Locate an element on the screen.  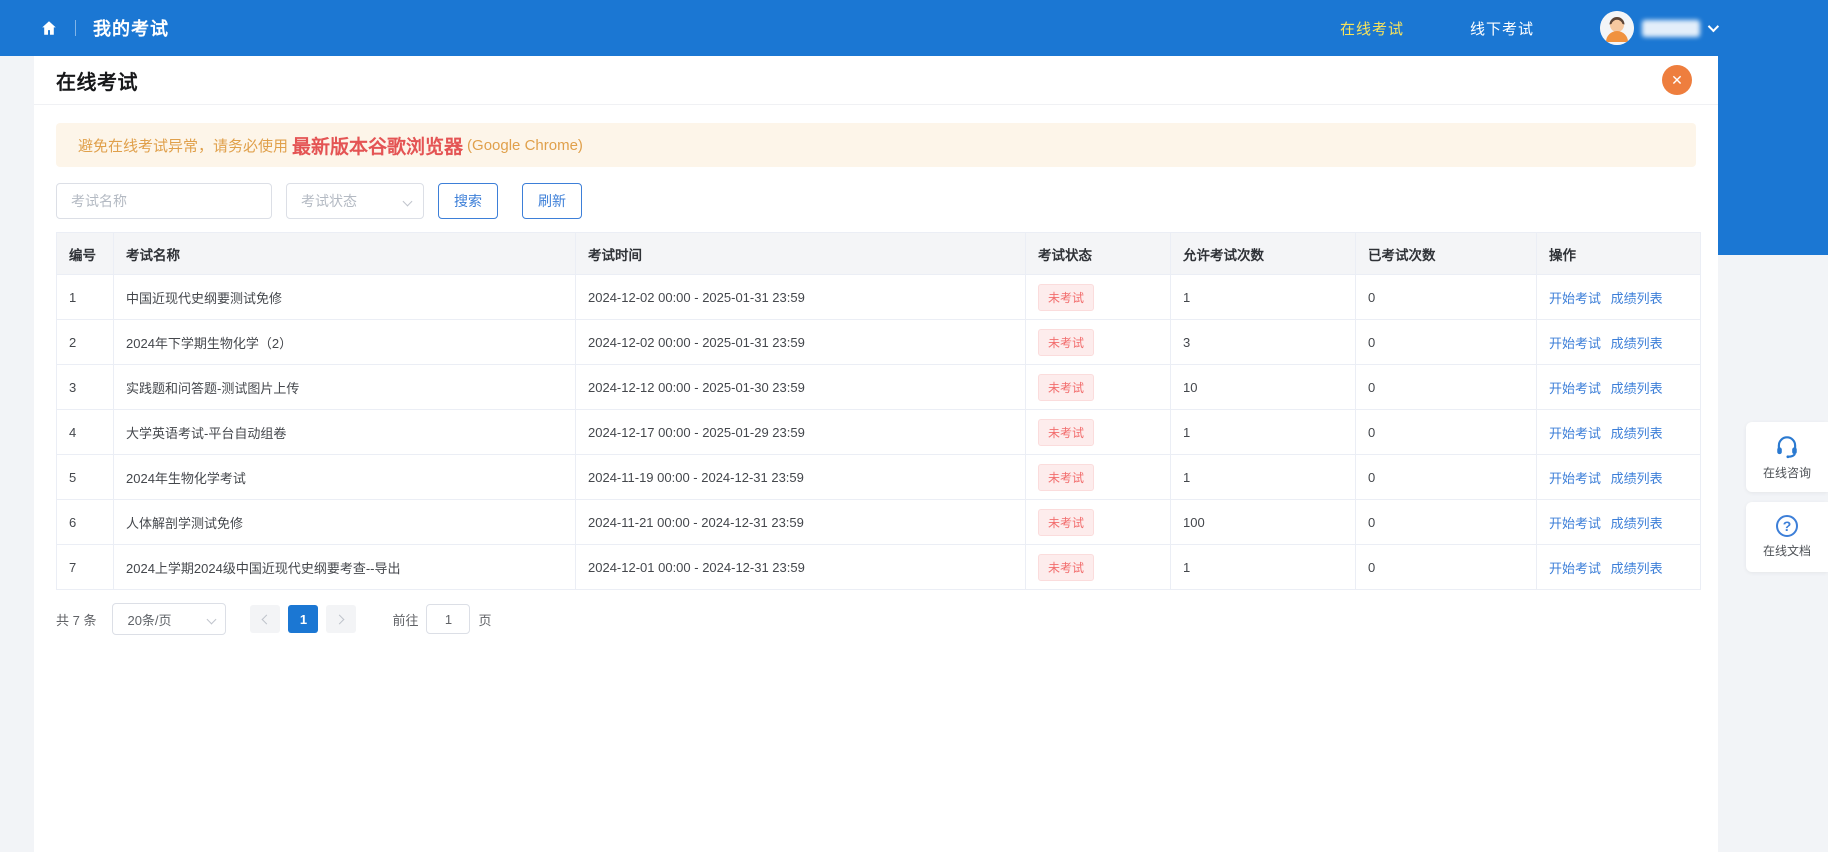
consult-label: 在线咨询 is located at coordinates (1786, 473).